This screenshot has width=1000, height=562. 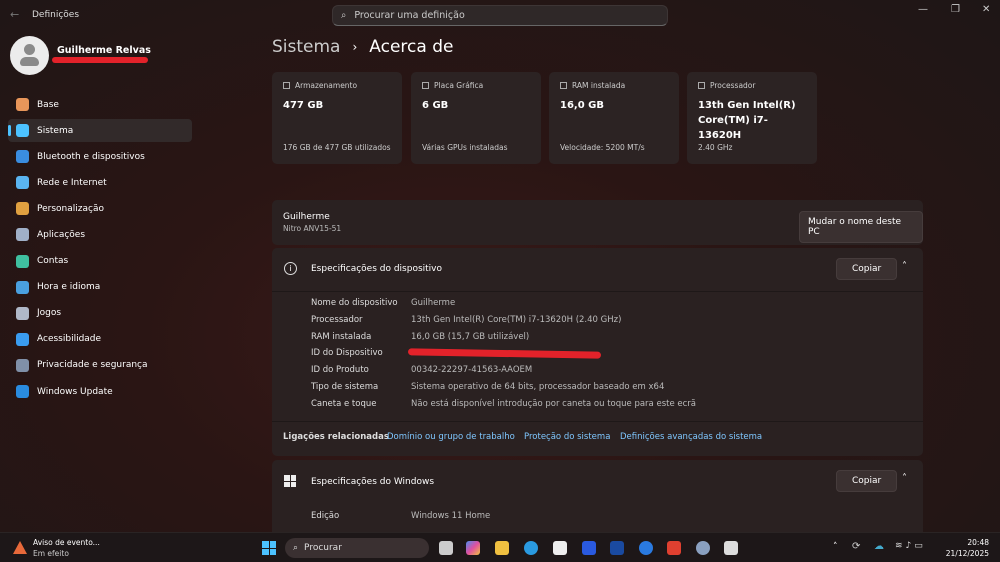 What do you see at coordinates (290, 481) in the screenshot?
I see `windows-logo-icon` at bounding box center [290, 481].